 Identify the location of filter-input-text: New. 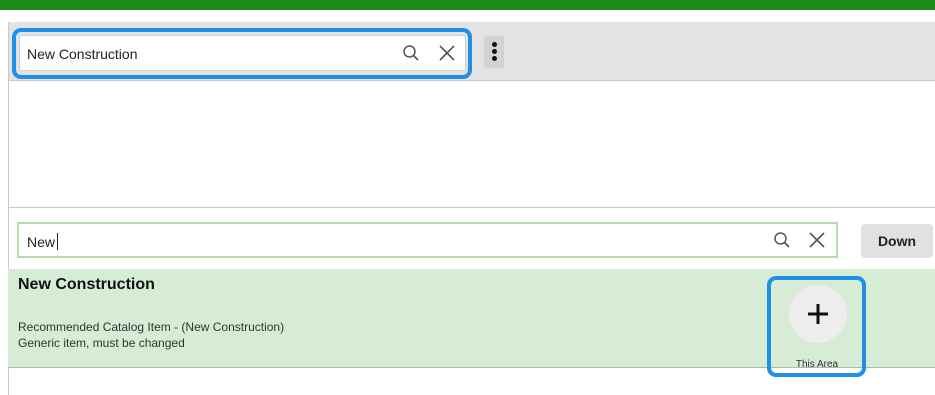
(43, 241).